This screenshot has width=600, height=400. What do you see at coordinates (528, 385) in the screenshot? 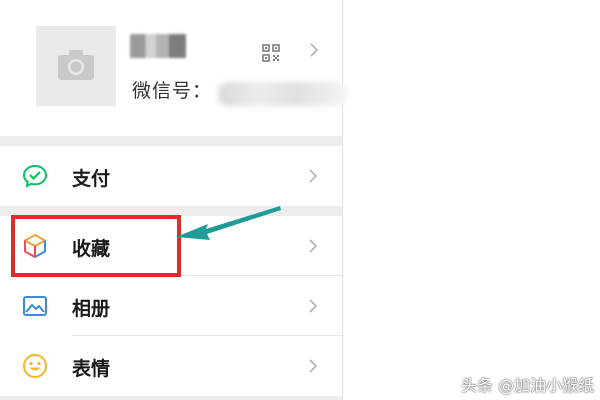
I see `watermark: 头条 @加油小猴纸` at bounding box center [528, 385].